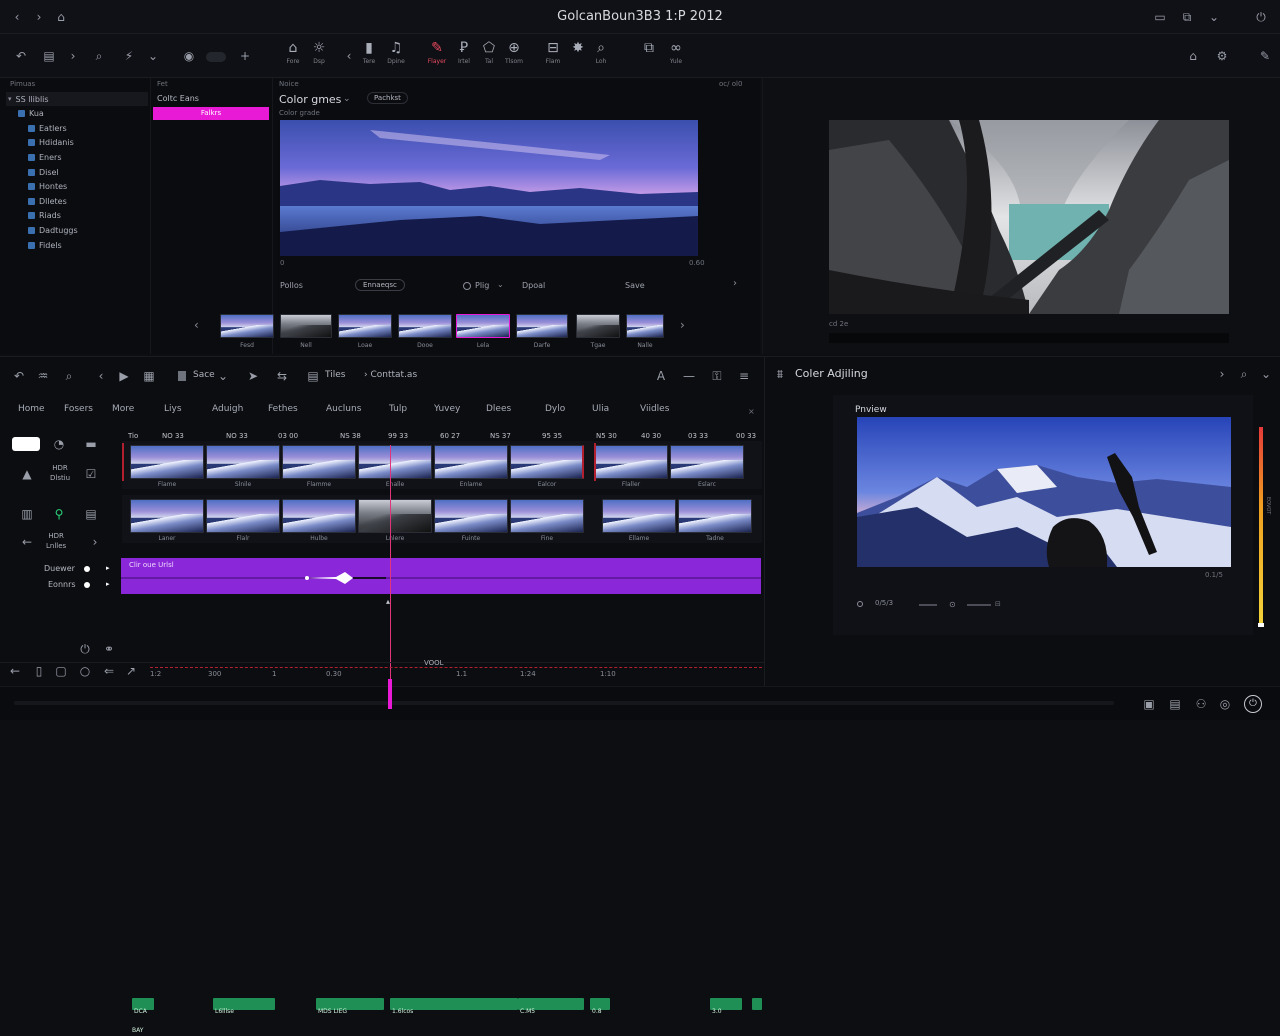  Describe the element at coordinates (1175, 704) in the screenshot. I see `printer-icon: ▤` at that location.